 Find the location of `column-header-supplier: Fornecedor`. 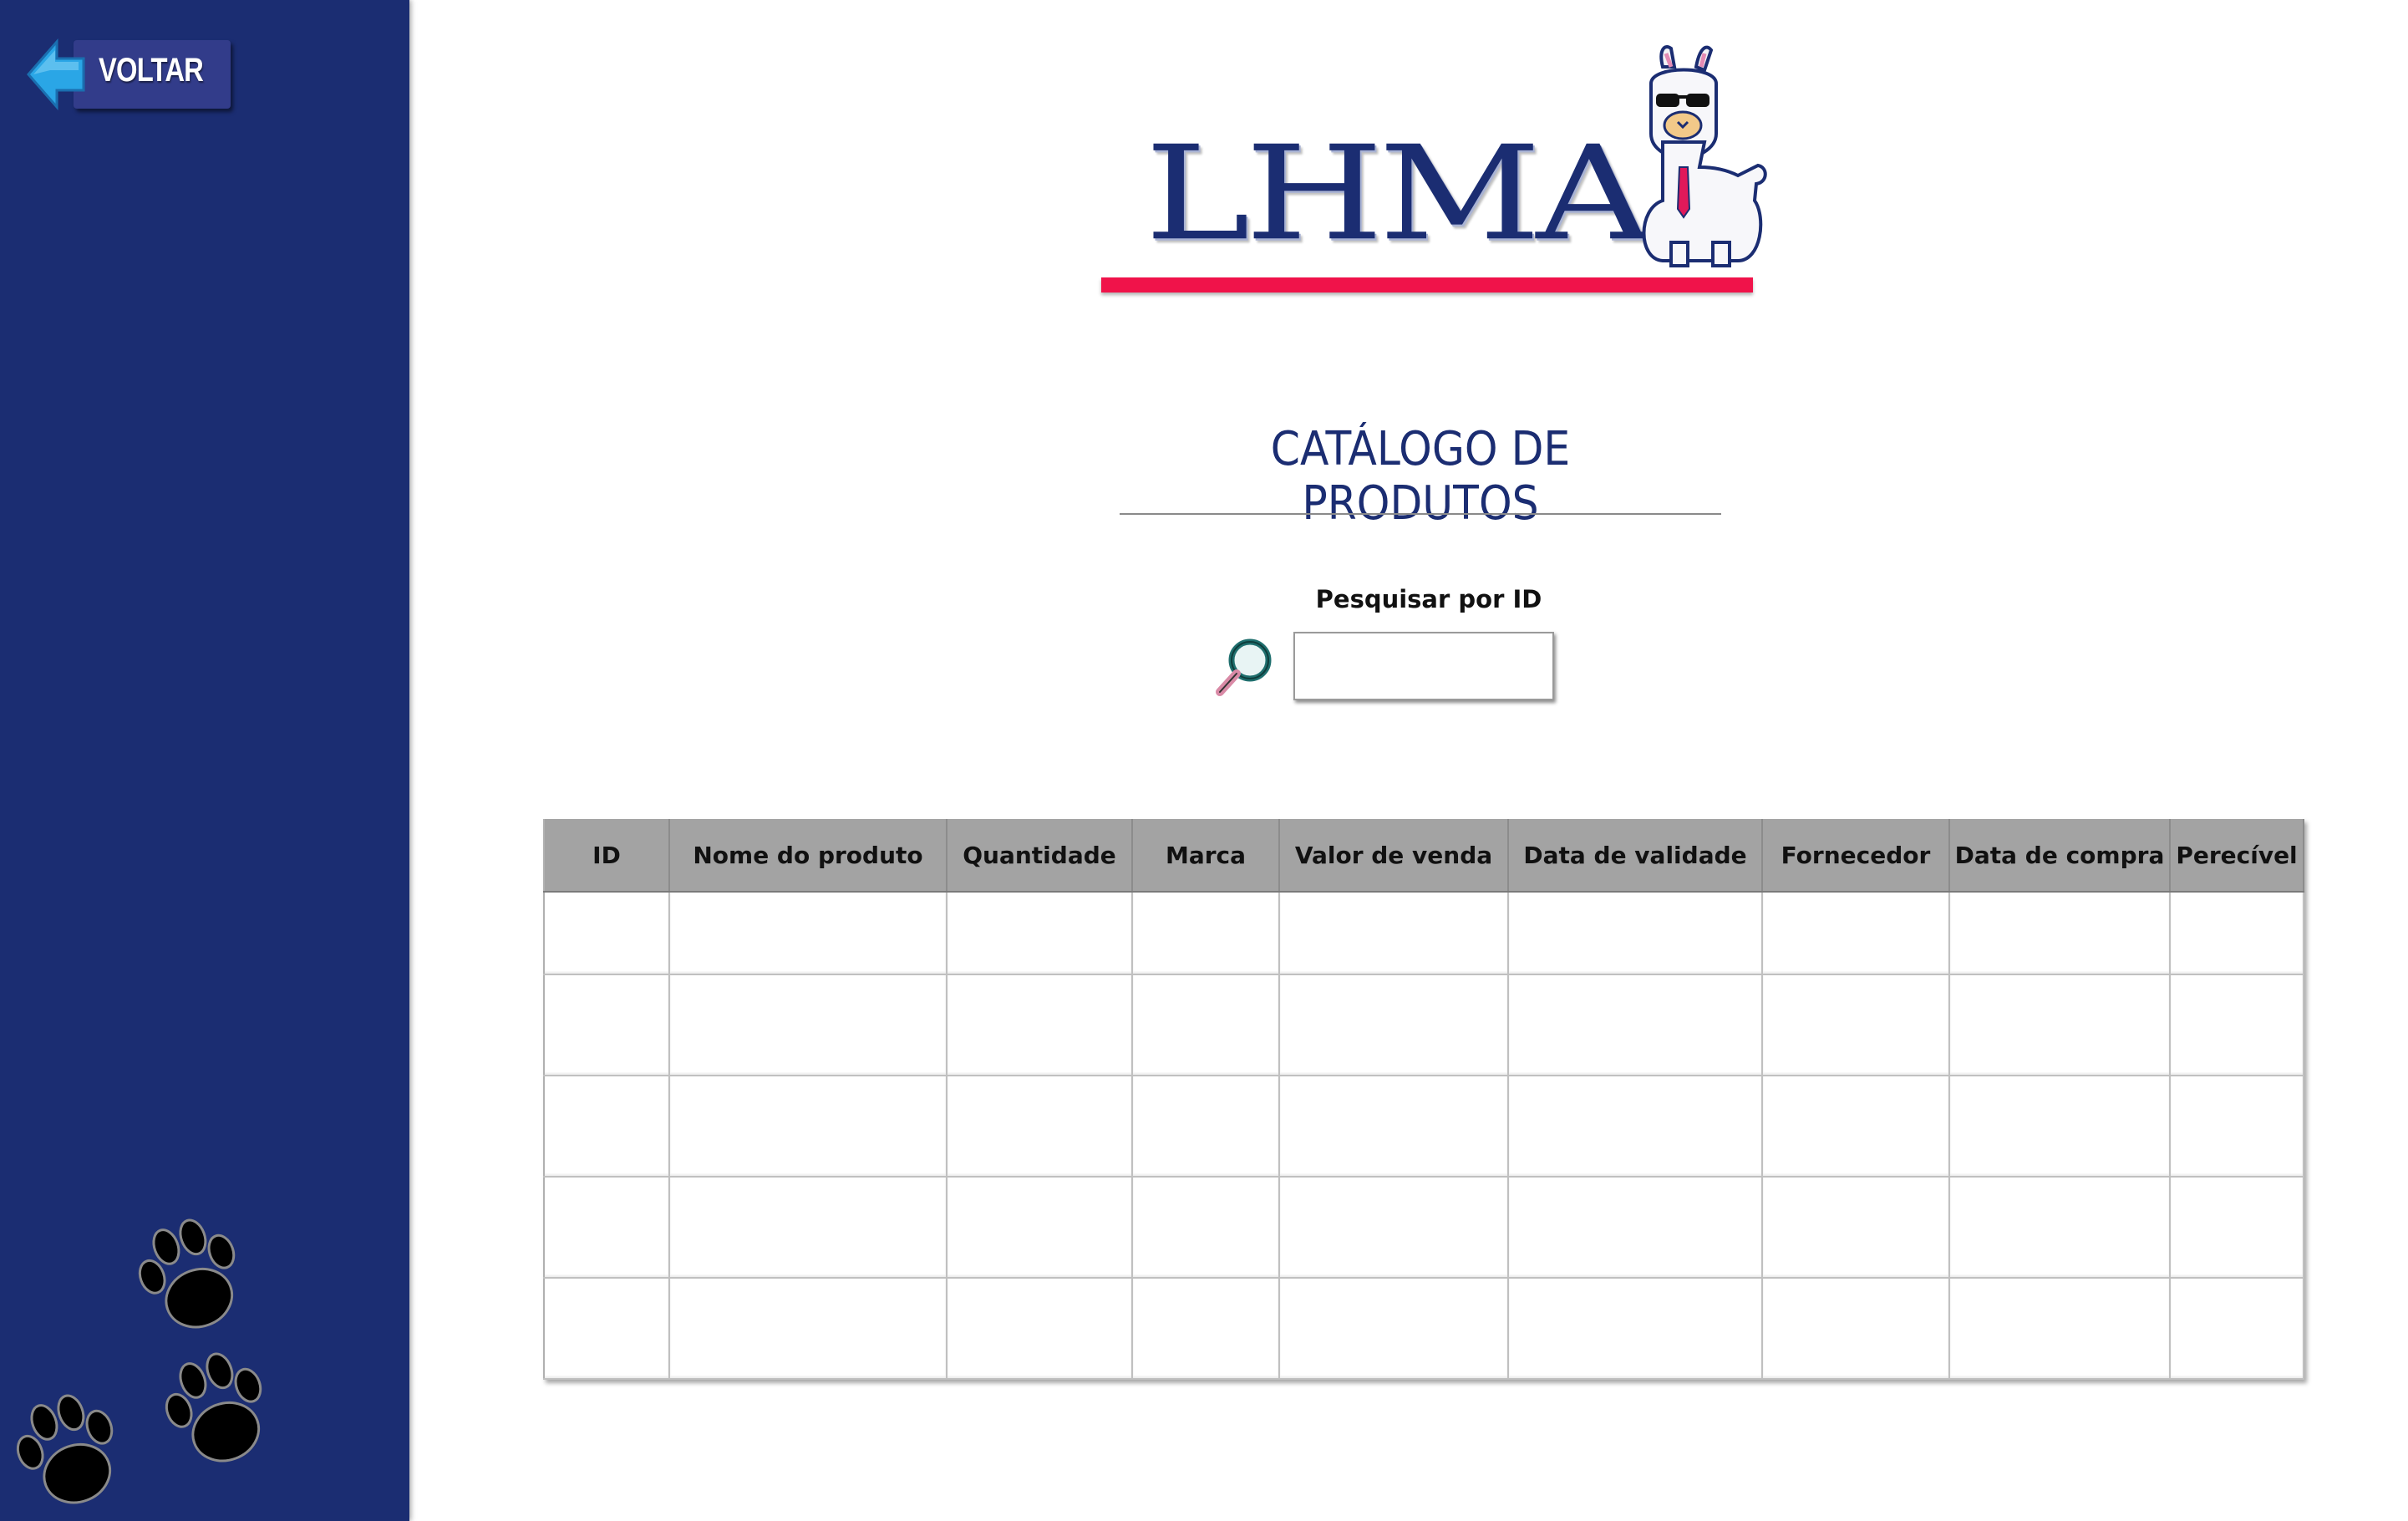

column-header-supplier: Fornecedor is located at coordinates (1856, 856).